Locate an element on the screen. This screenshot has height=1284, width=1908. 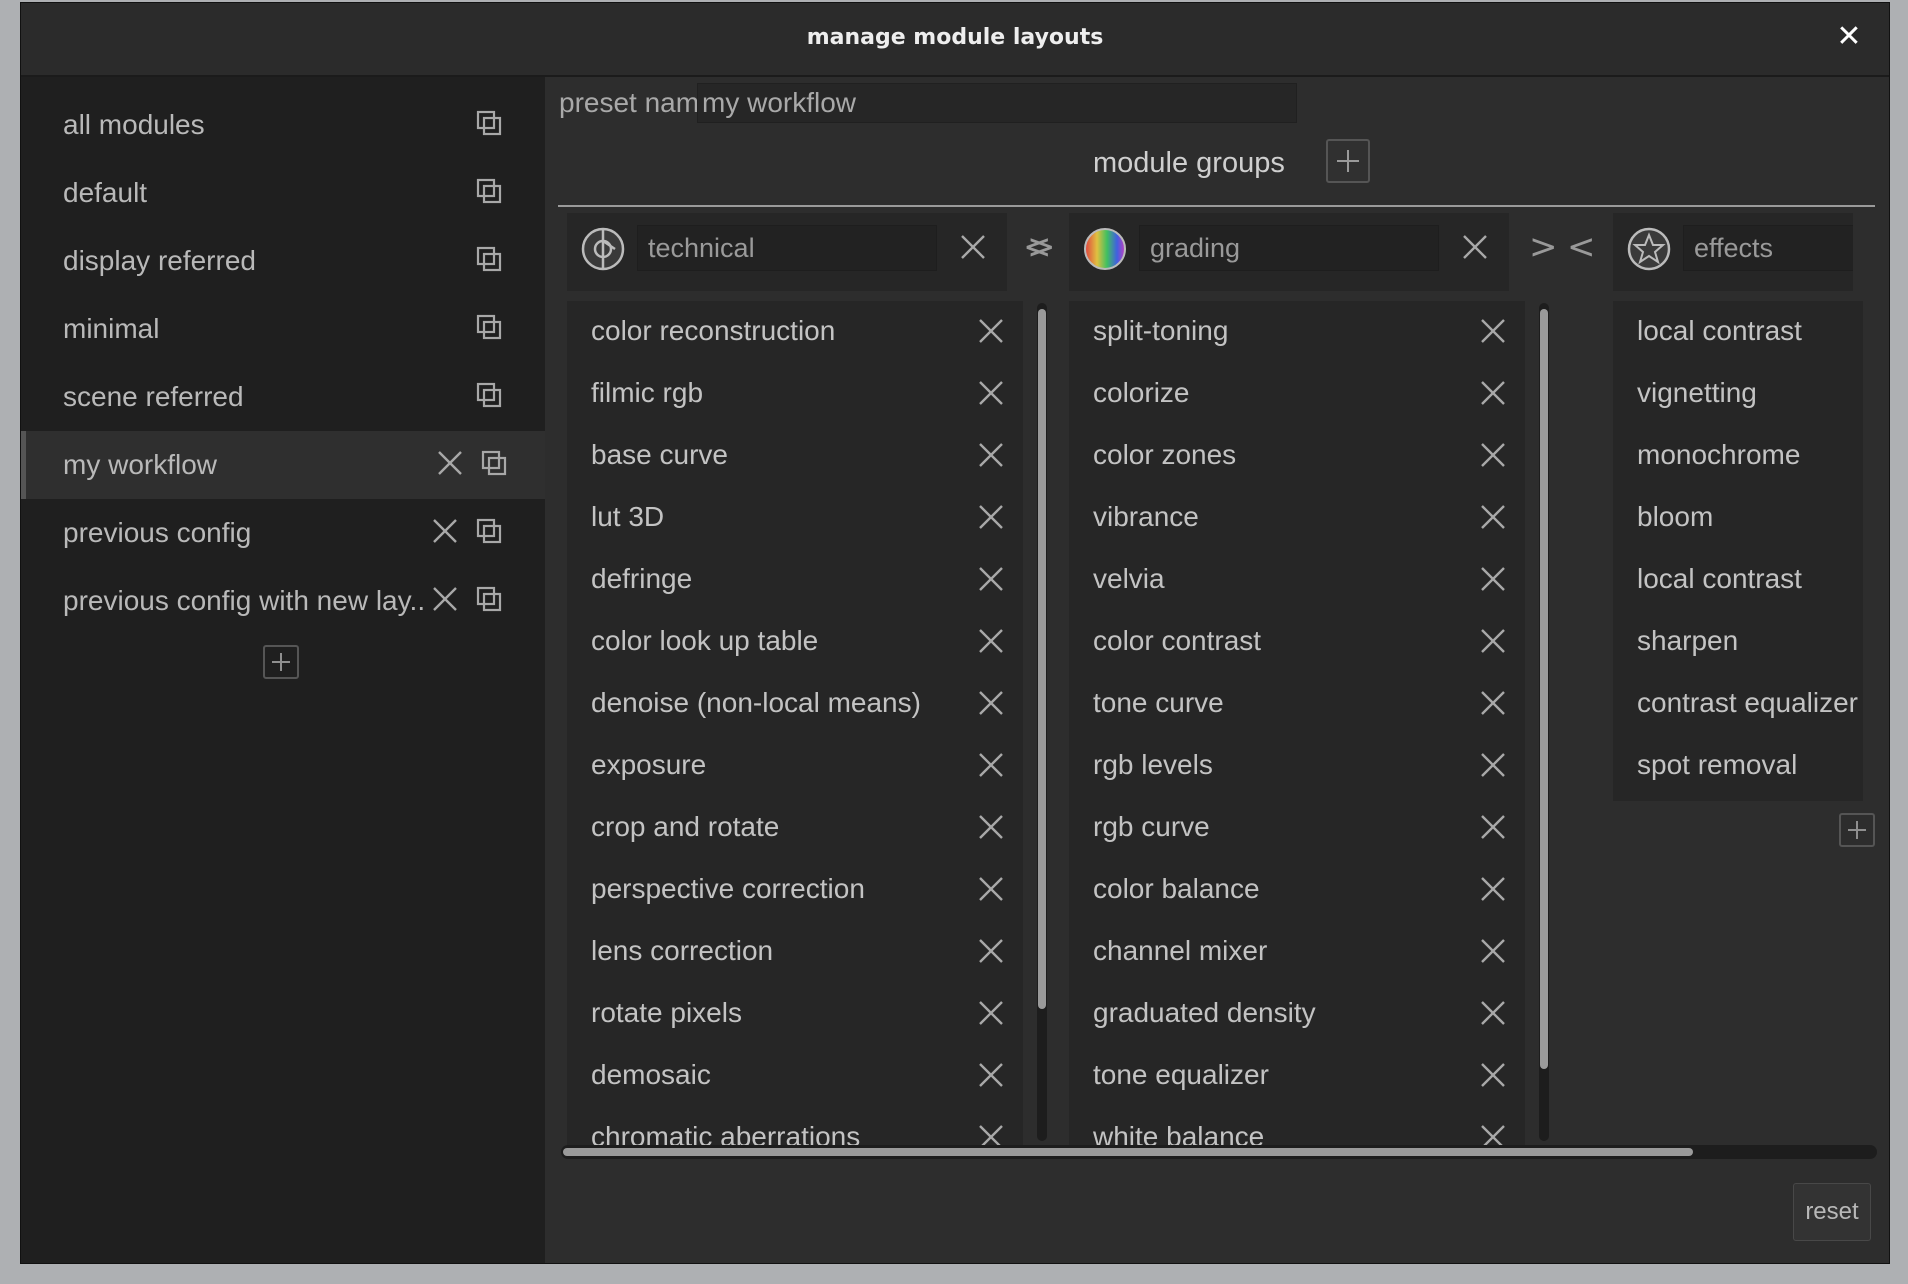
group-name-input: effects is located at coordinates (1768, 248).